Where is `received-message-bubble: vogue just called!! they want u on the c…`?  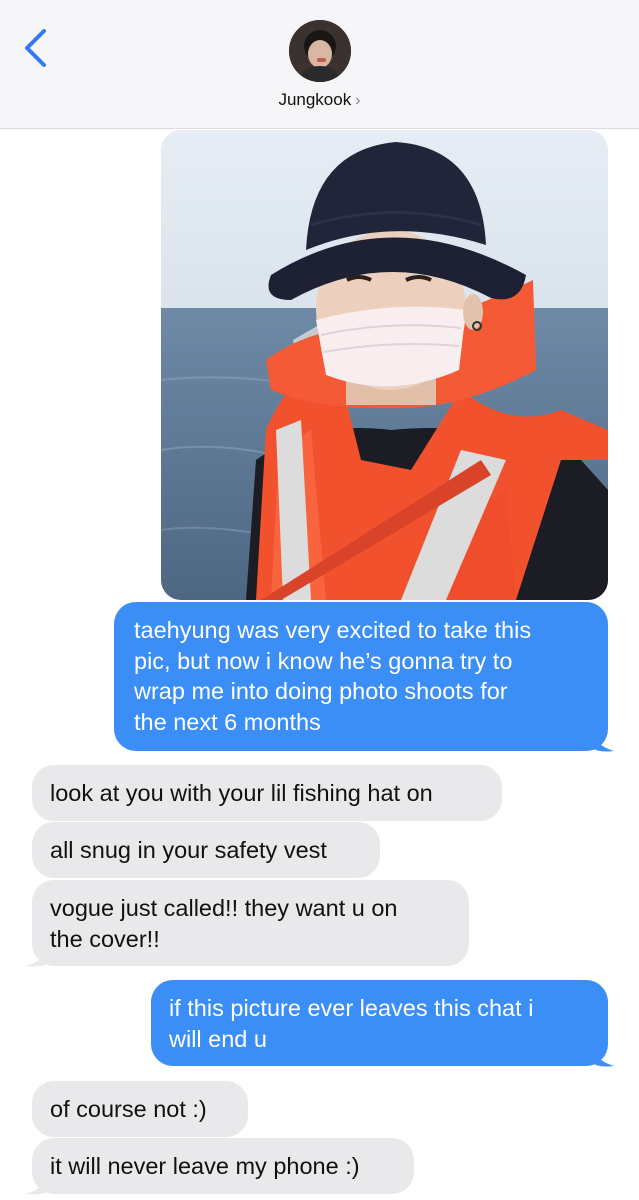 received-message-bubble: vogue just called!! they want u on the c… is located at coordinates (250, 923).